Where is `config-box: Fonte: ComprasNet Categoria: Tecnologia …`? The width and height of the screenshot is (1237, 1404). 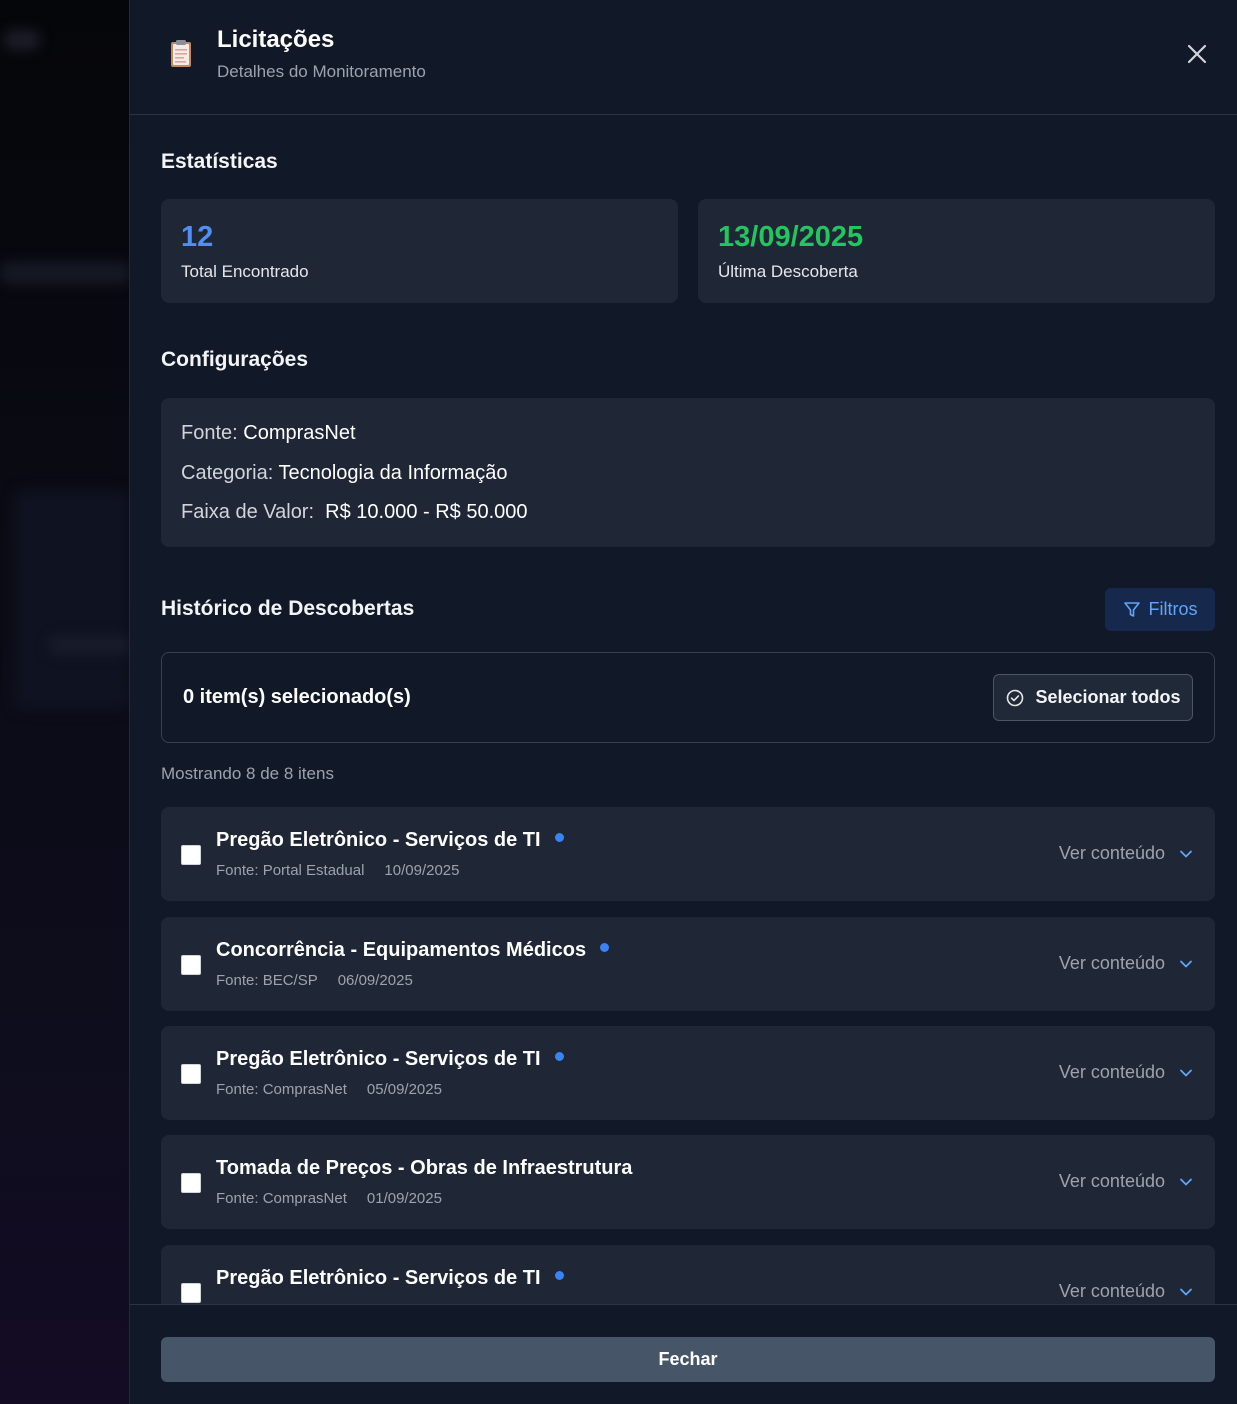
config-box: Fonte: ComprasNet Categoria: Tecnologia … is located at coordinates (688, 472).